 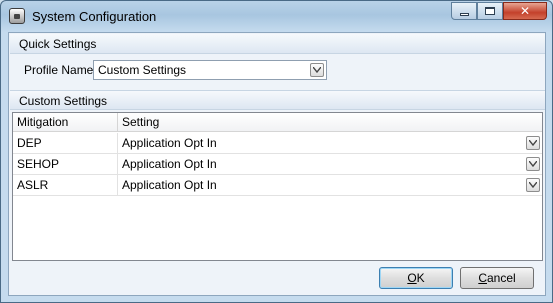 I want to click on table-row: DEP Application Opt In, so click(x=277, y=143).